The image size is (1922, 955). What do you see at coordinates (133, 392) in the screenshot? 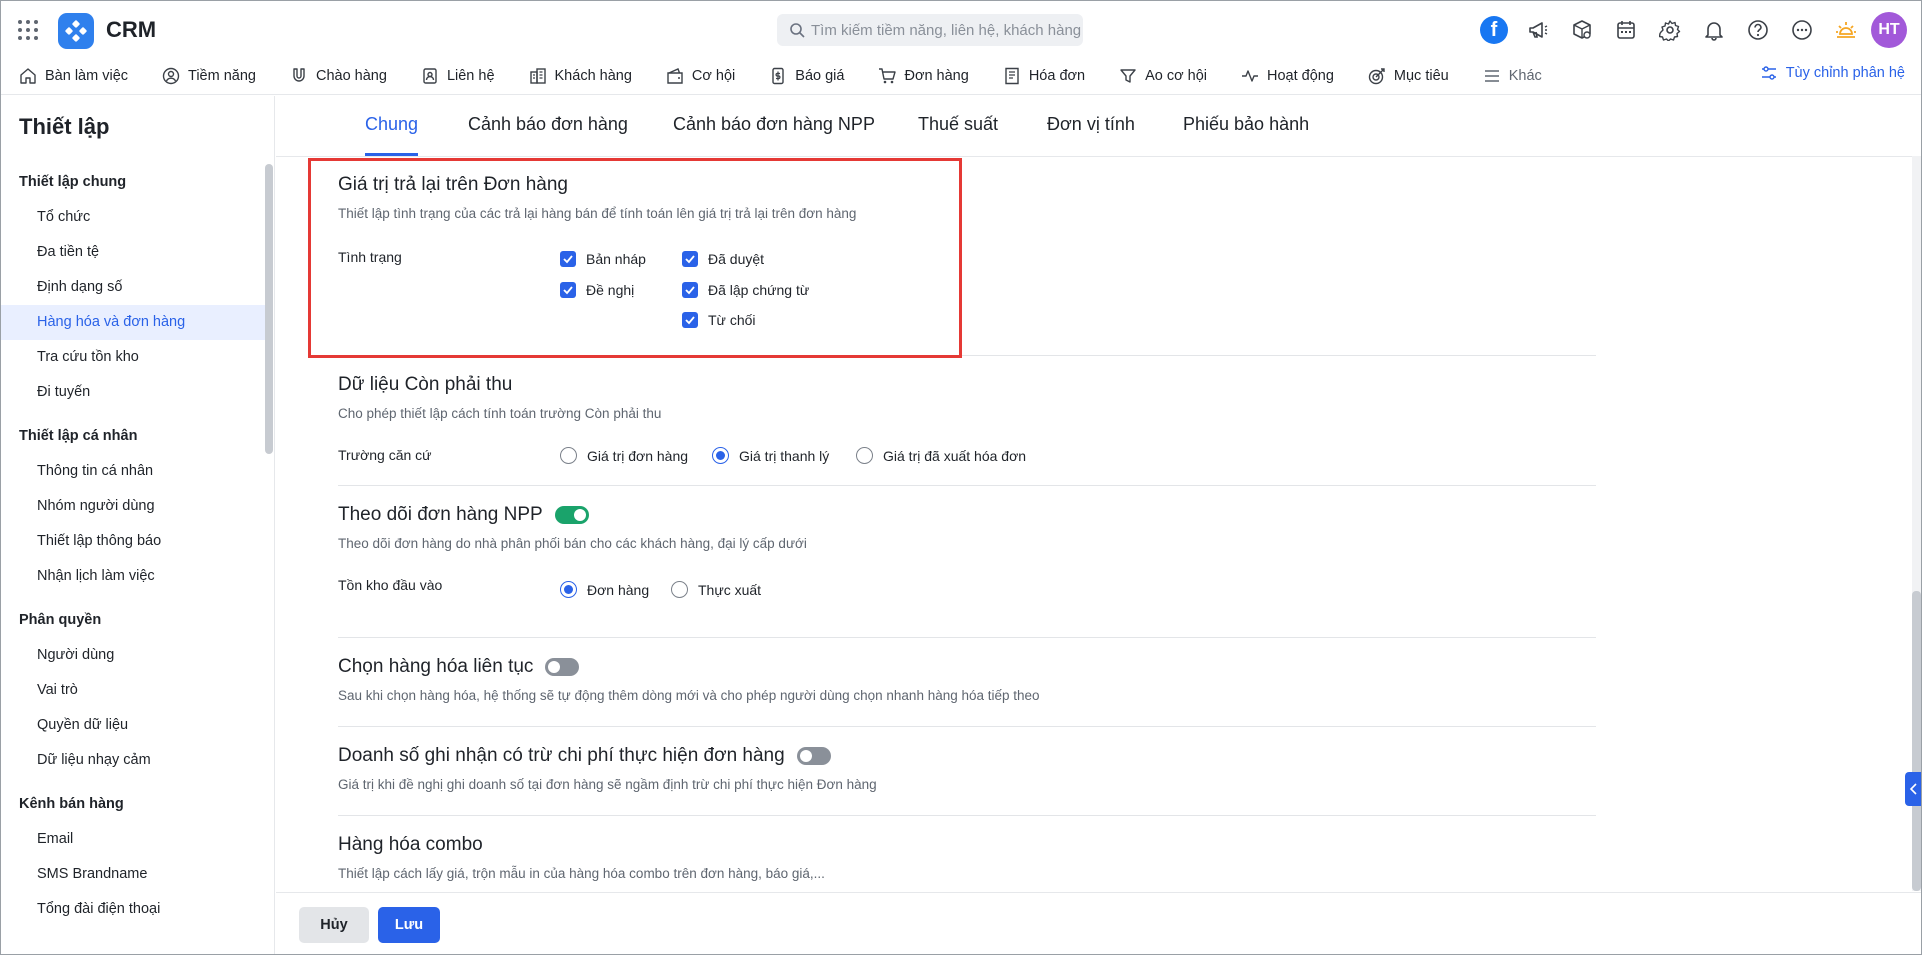
I see `sidebar-item: Đi tuyến` at bounding box center [133, 392].